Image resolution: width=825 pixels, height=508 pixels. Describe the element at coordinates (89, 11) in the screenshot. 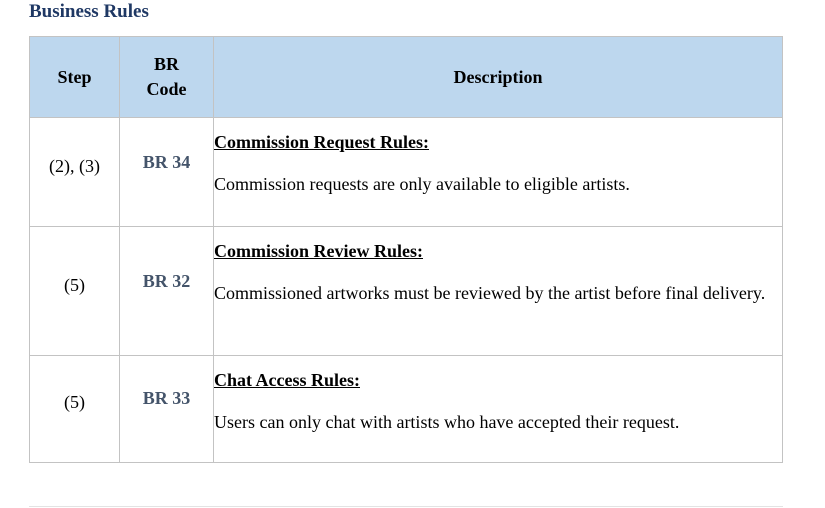

I see `section-title: Business Rules` at that location.